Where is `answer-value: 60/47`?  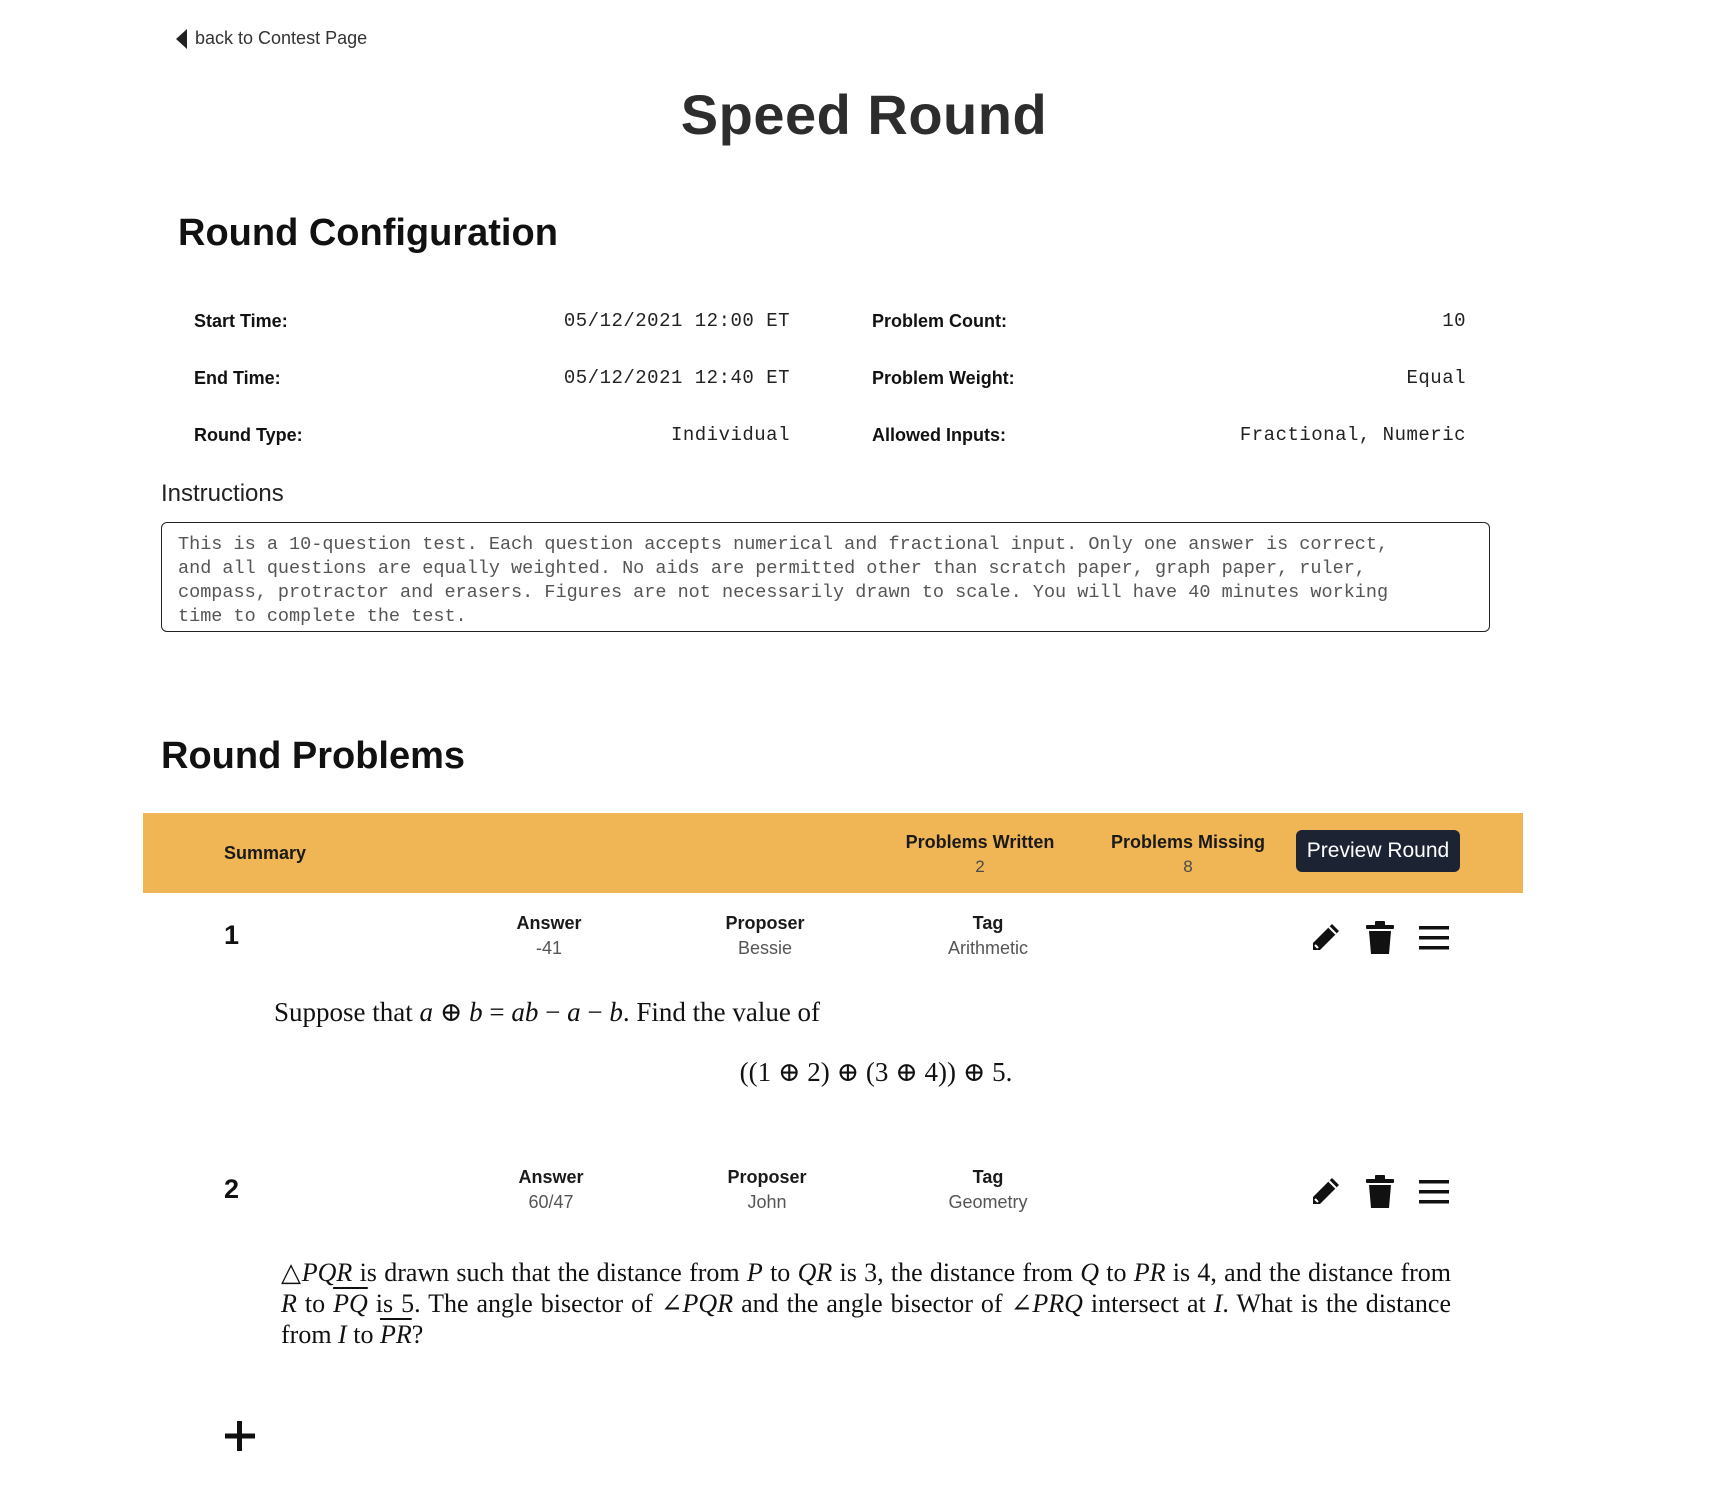
answer-value: 60/47 is located at coordinates (551, 1202).